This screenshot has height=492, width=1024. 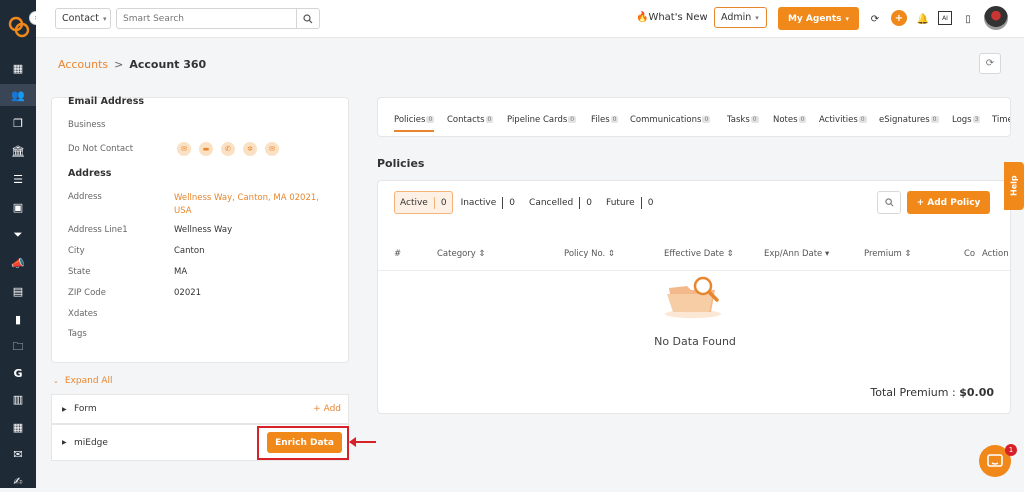 I want to click on ai-chip-icon: AI, so click(x=945, y=18).